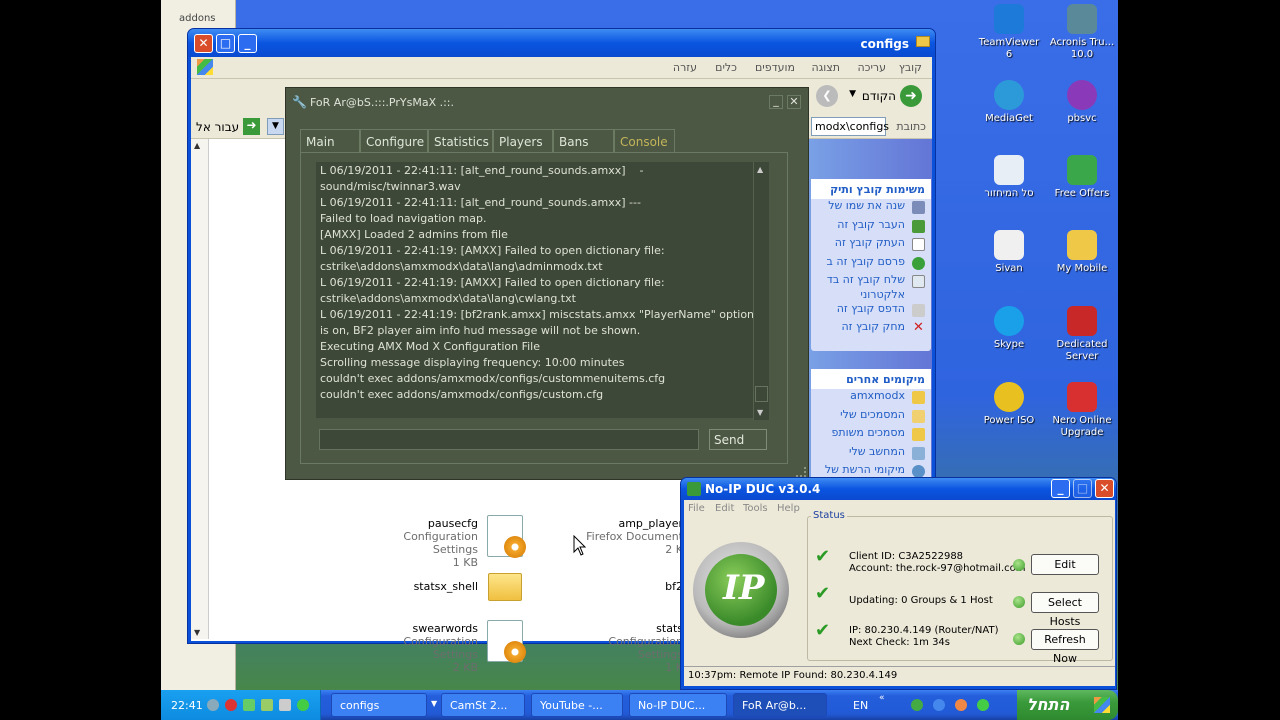  I want to click on console-scrollbar: ▲ ▼, so click(761, 291).